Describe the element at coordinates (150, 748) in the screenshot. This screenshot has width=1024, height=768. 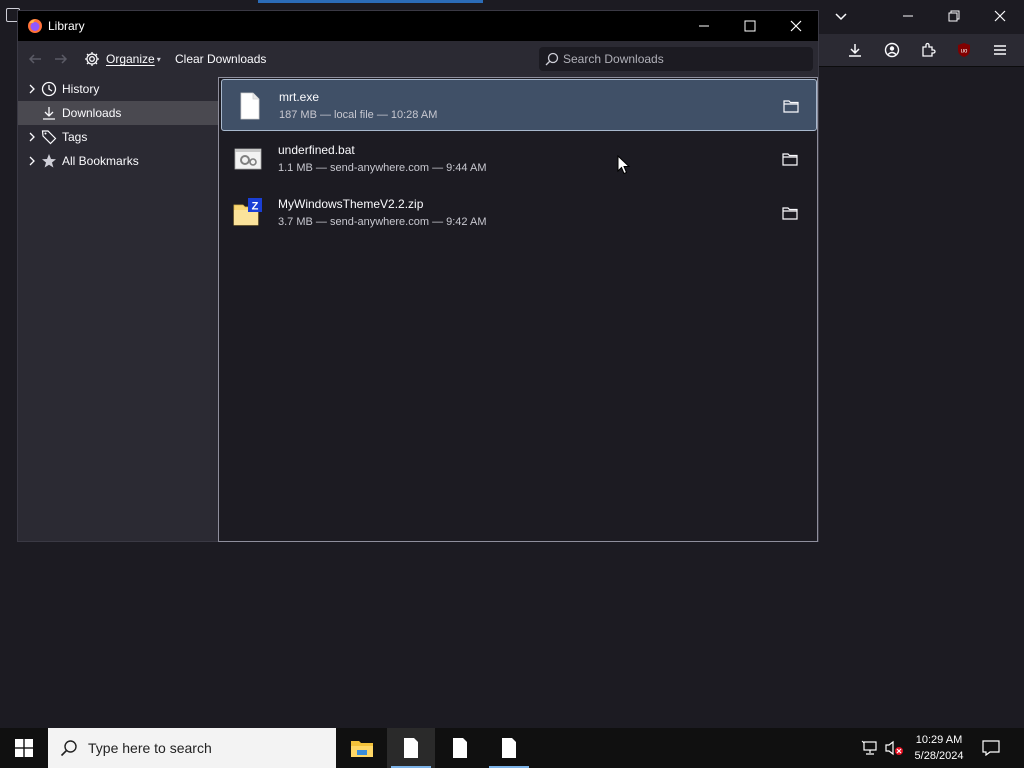
I see `taskbar-search-placeholder: Type here to search` at that location.